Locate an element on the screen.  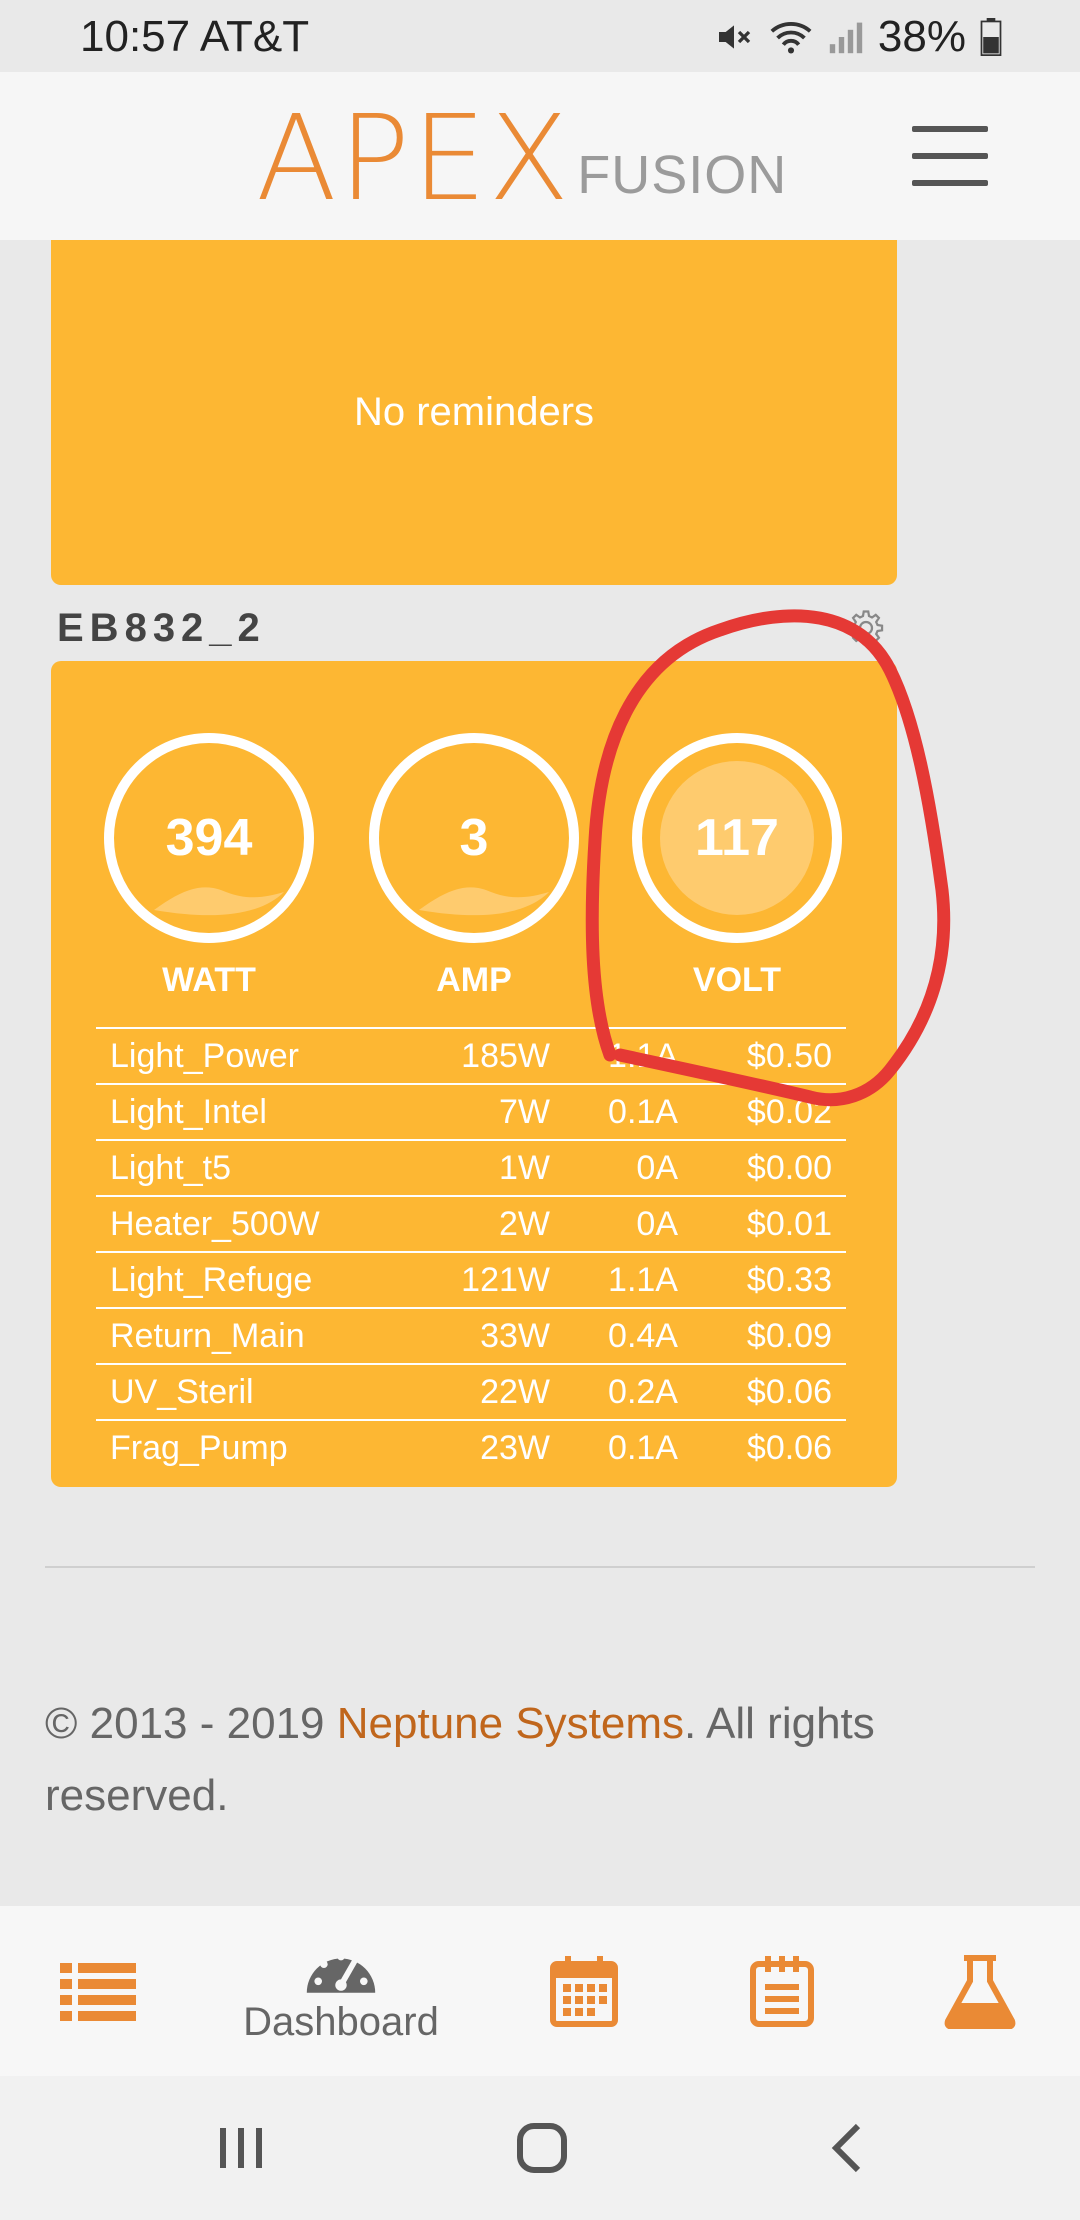
outlet-row: UV_Steril 22W 0.2A $0.06 is located at coordinates (471, 1391).